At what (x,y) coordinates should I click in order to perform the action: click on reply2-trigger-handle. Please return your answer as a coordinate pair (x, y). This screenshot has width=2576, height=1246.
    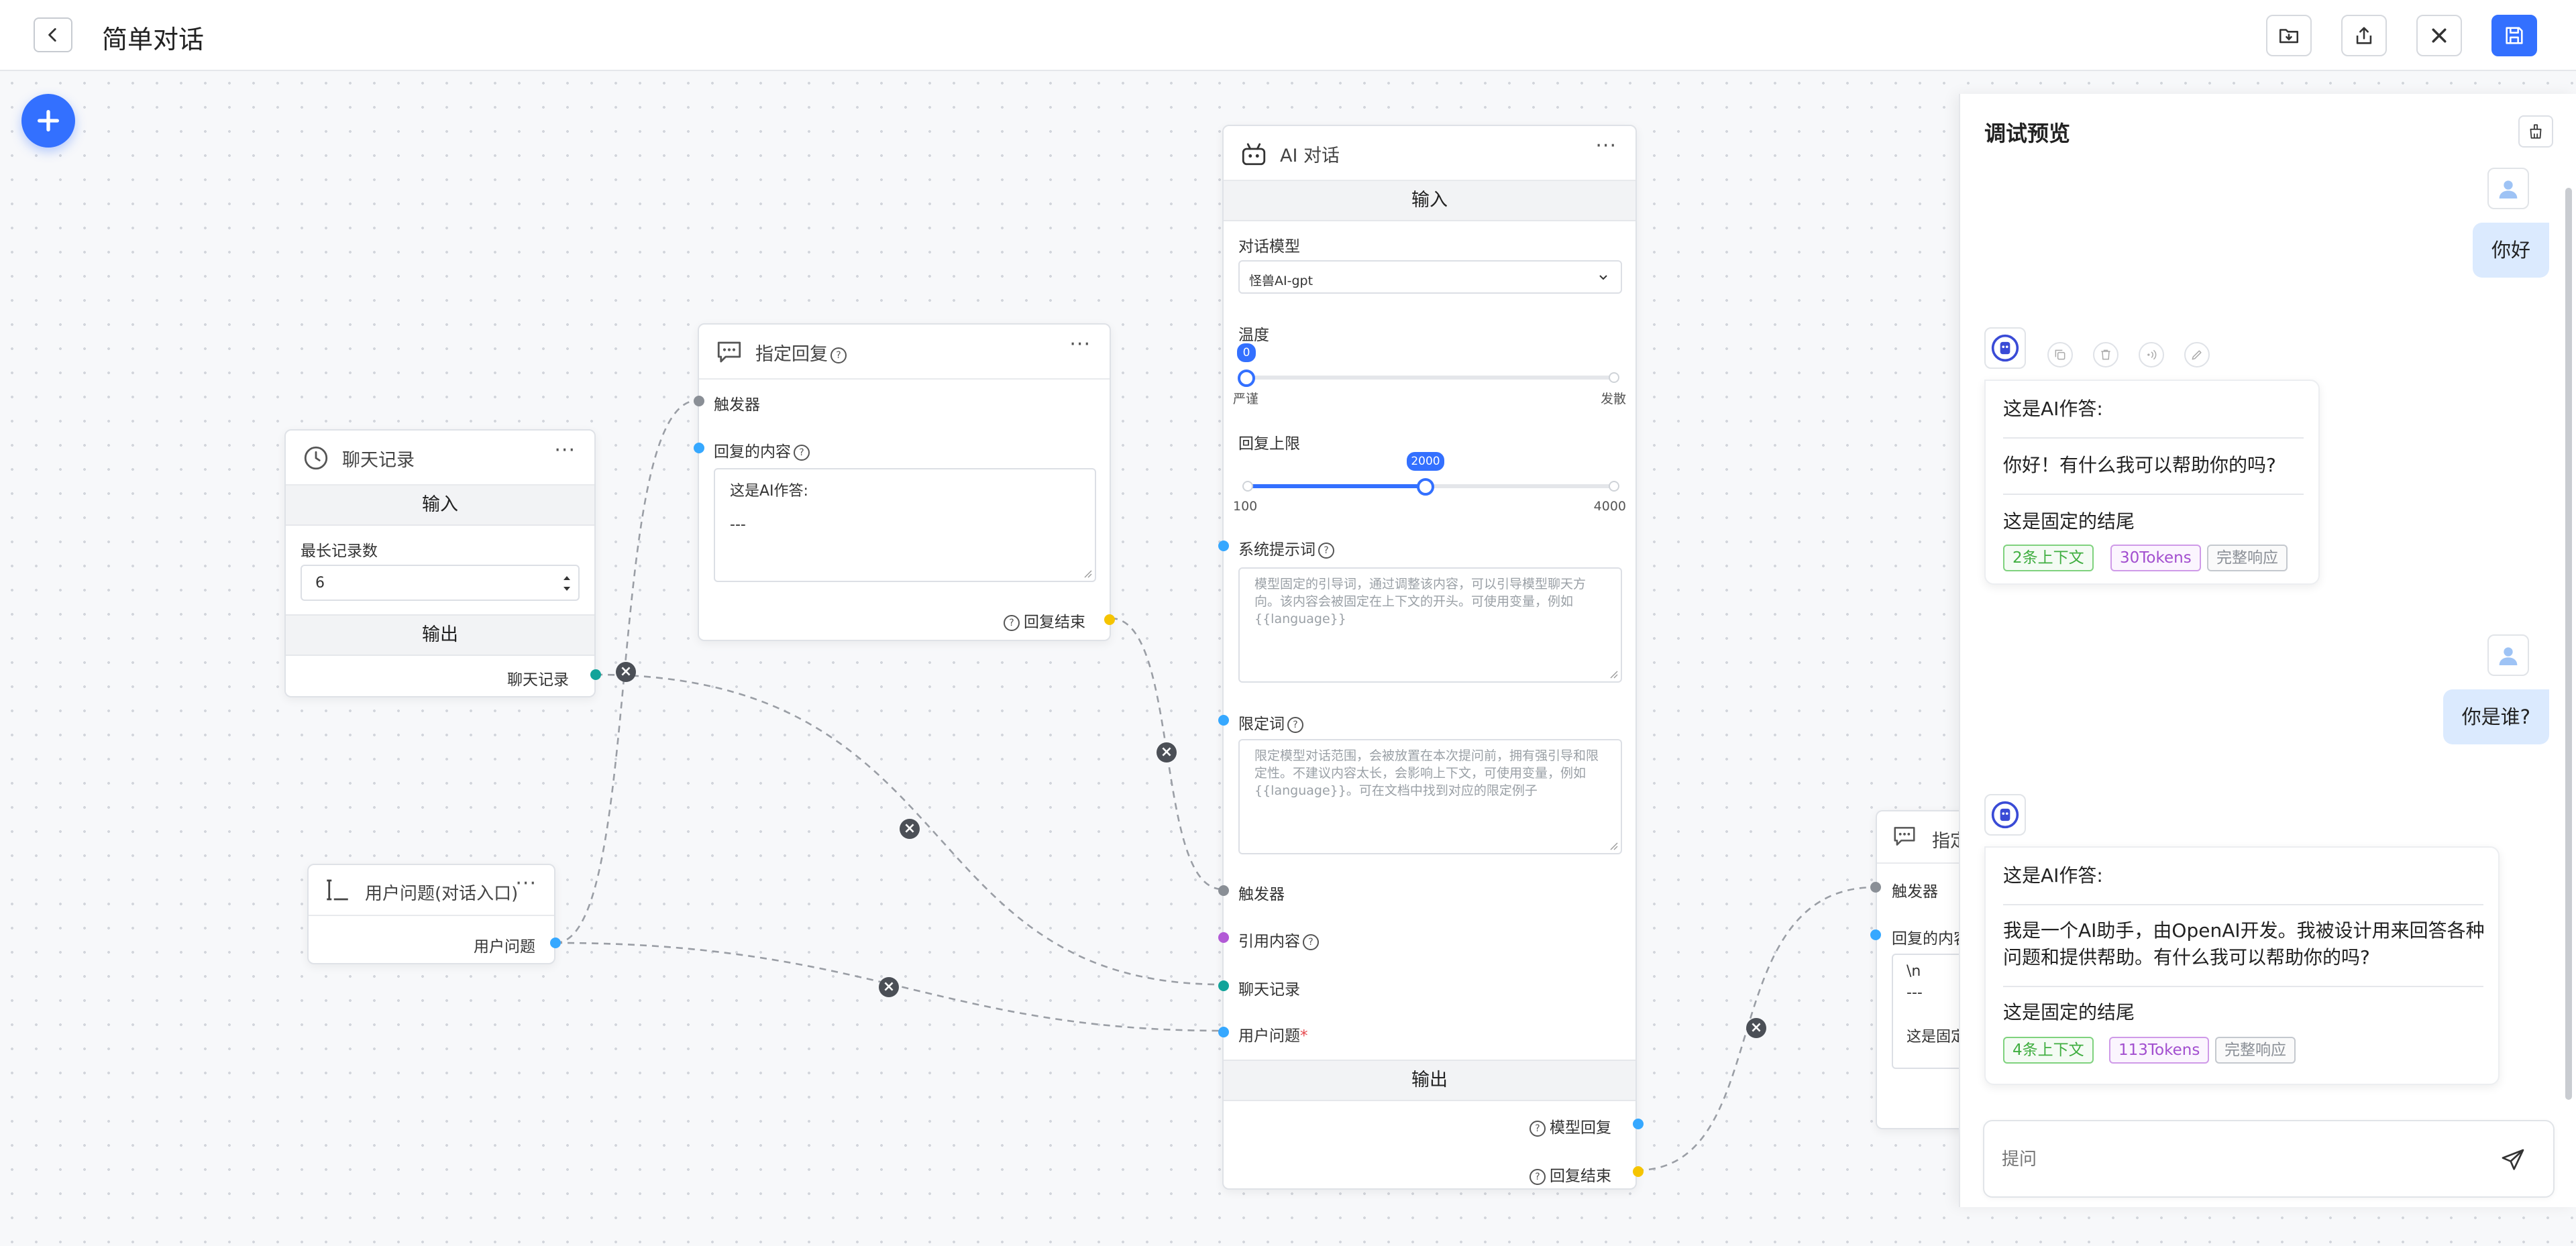
    Looking at the image, I should click on (1875, 887).